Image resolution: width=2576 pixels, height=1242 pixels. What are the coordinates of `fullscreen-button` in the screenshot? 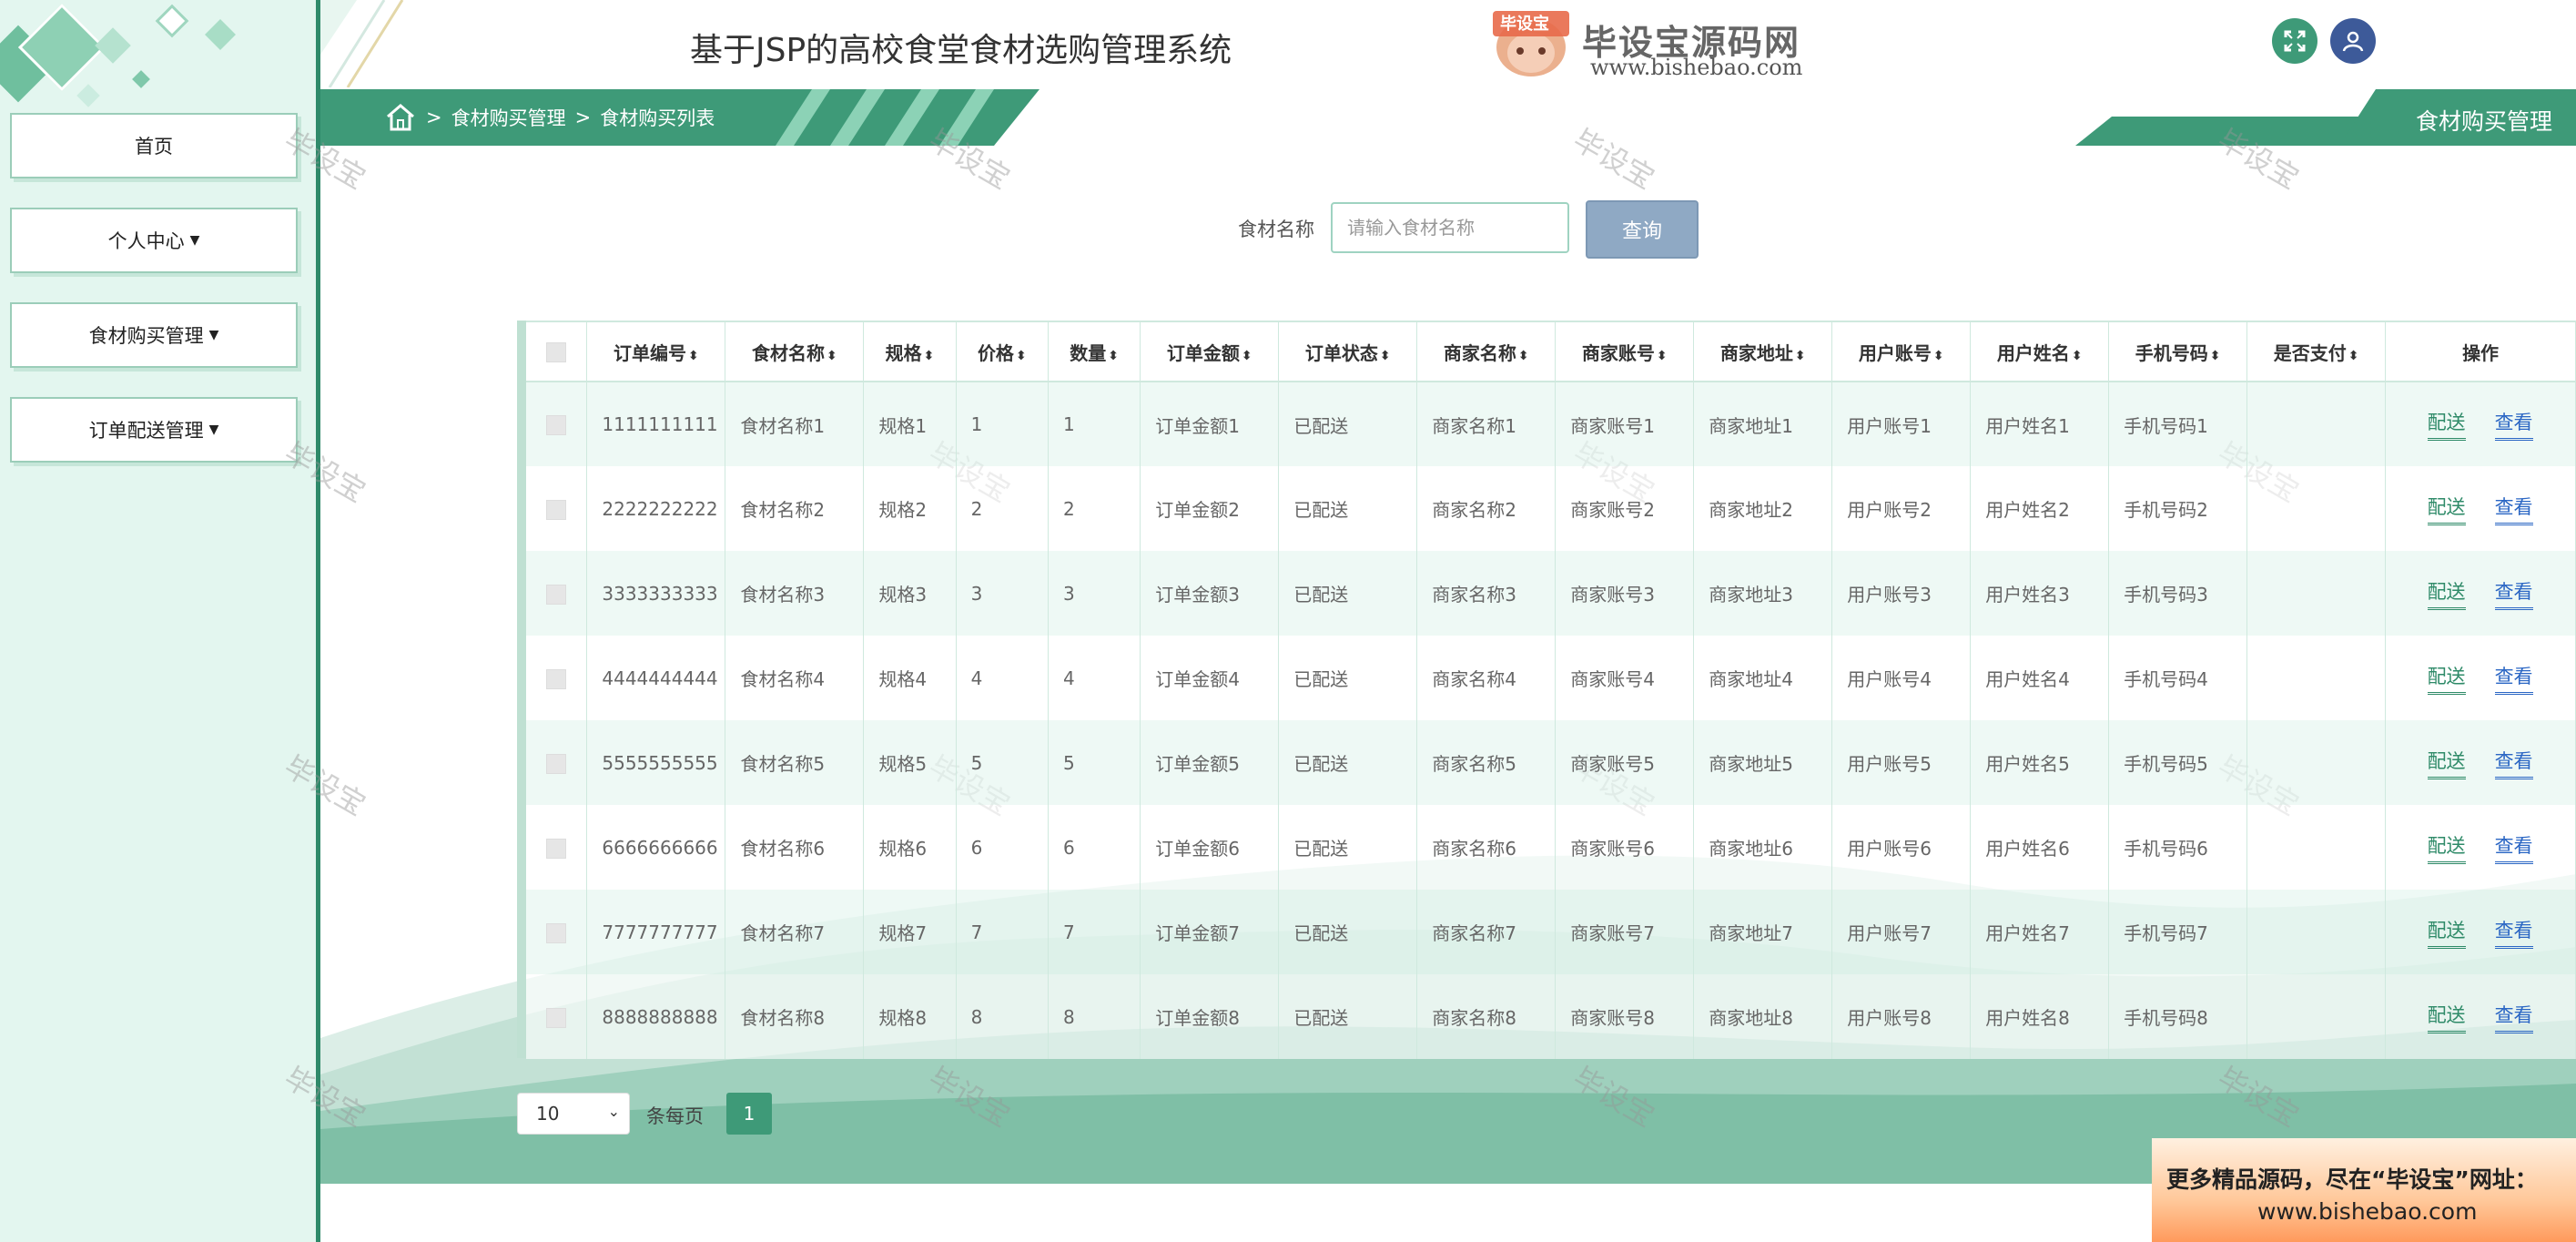 It's located at (2294, 41).